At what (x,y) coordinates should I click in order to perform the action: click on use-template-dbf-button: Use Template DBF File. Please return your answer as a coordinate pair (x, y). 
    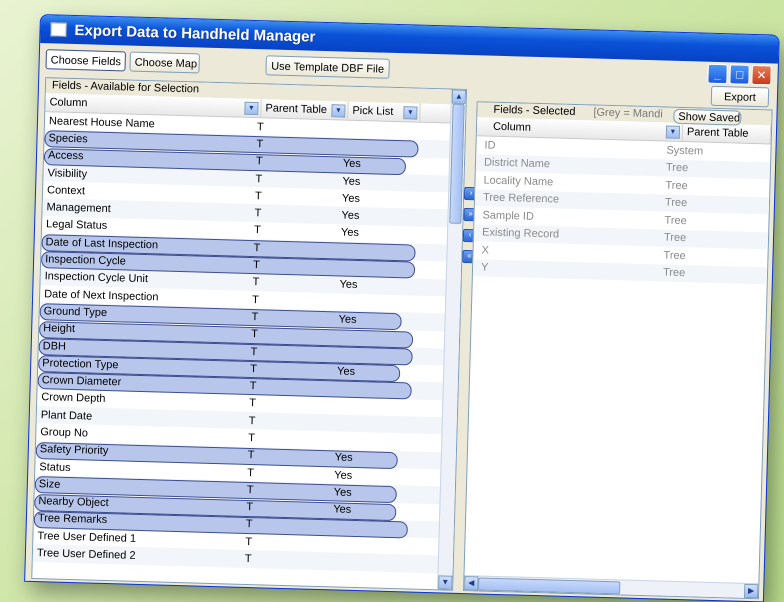
    Looking at the image, I should click on (327, 67).